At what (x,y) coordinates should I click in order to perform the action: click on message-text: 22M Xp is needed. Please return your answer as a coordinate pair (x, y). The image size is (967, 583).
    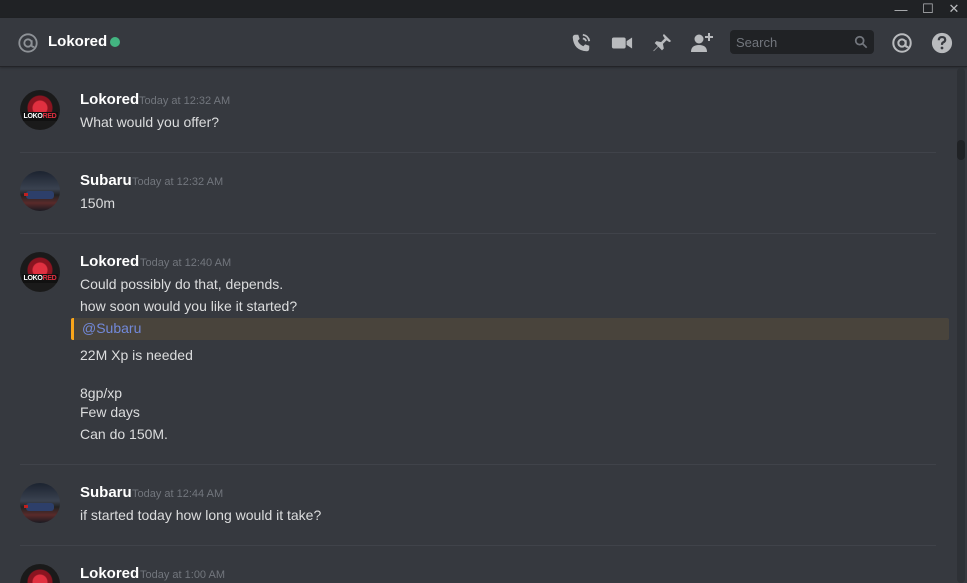
    Looking at the image, I should click on (136, 355).